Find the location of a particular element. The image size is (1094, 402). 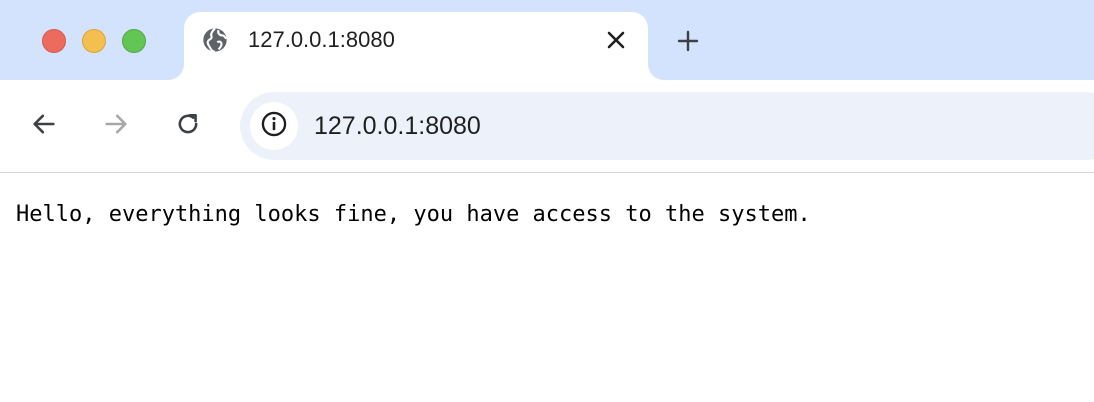

close-icon is located at coordinates (616, 40).